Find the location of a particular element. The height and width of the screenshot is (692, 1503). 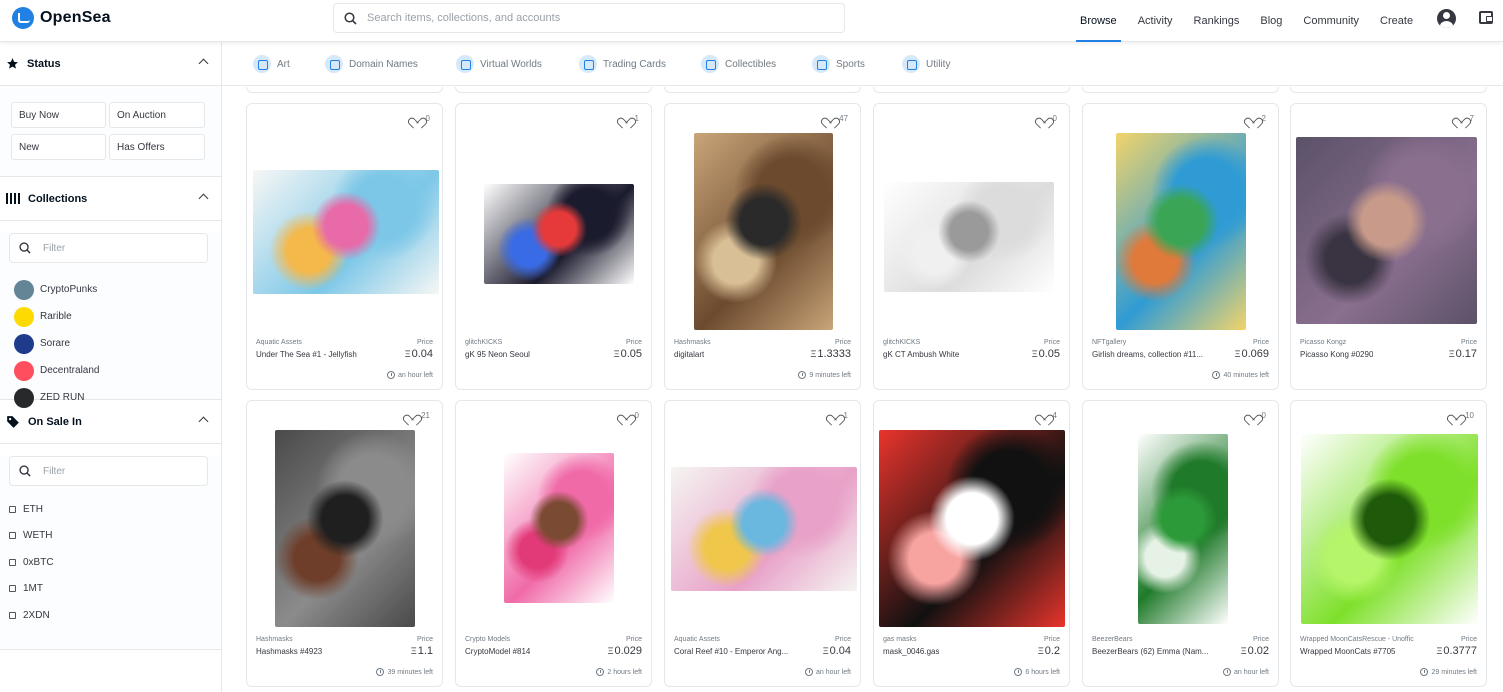

category-collectibles: Collectibles is located at coordinates (738, 64).